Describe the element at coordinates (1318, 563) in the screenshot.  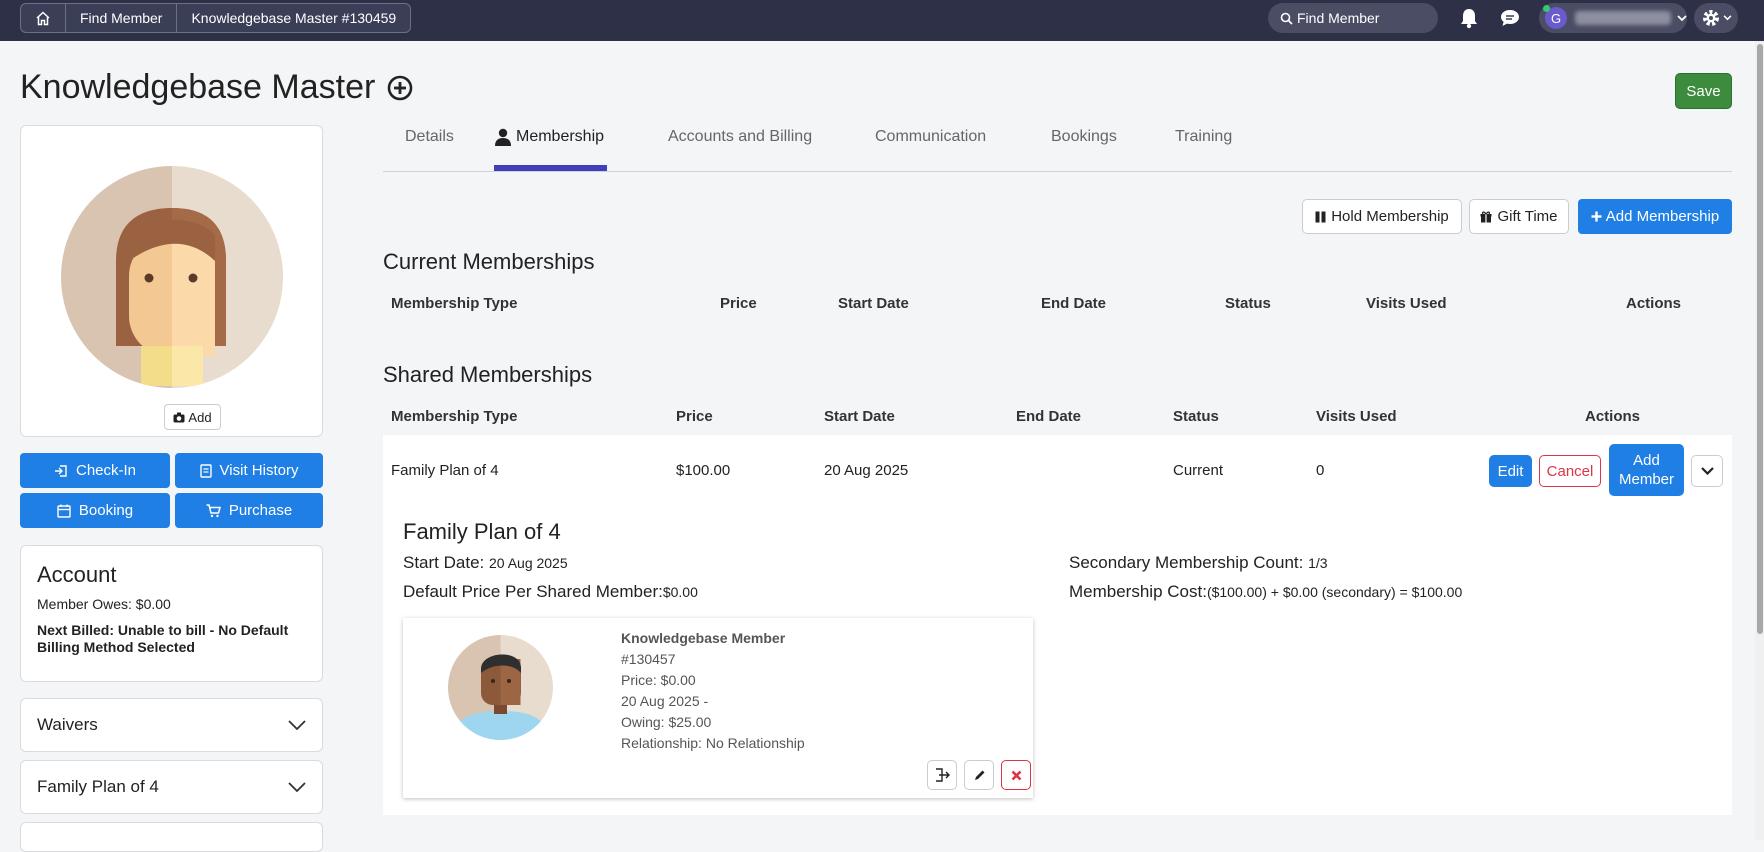
I see `secondary-count-value: 1/3` at that location.